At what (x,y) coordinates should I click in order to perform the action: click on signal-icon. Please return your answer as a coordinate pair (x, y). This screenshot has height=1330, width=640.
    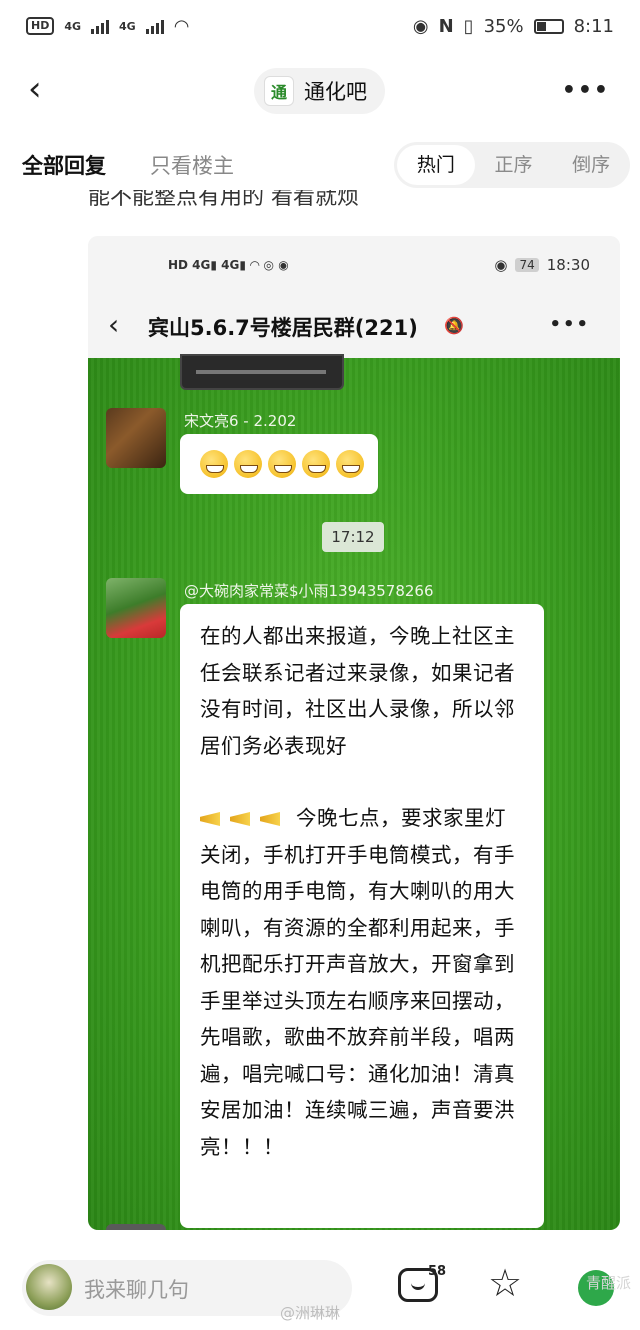
    Looking at the image, I should click on (100, 26).